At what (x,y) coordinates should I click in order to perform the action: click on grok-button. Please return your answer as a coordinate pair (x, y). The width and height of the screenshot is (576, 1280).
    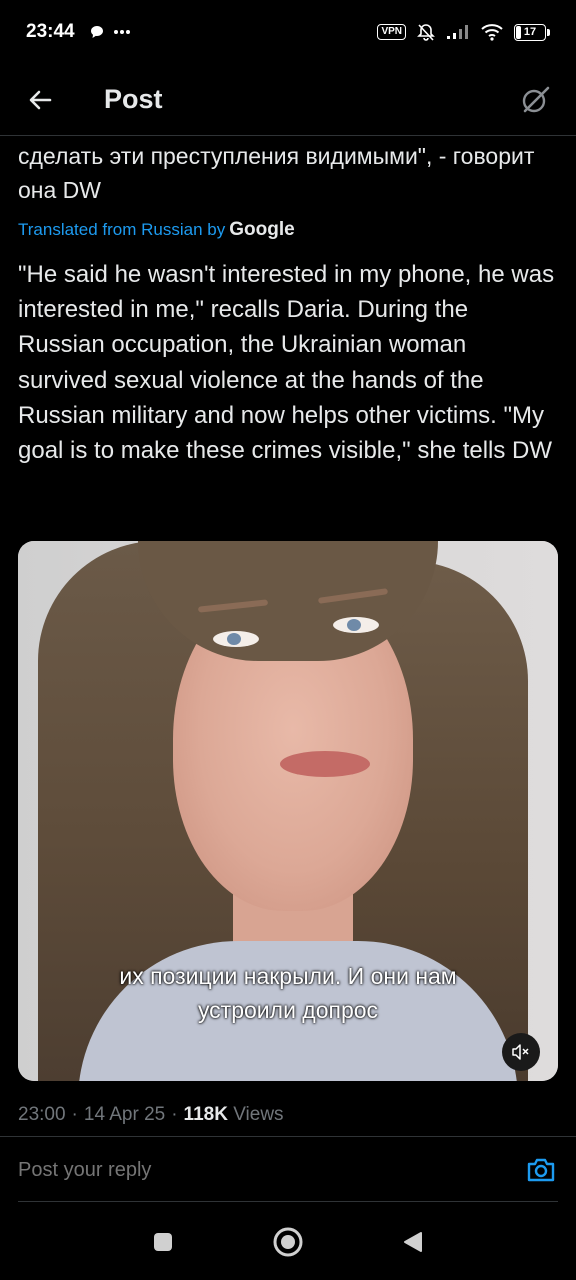
    Looking at the image, I should click on (536, 100).